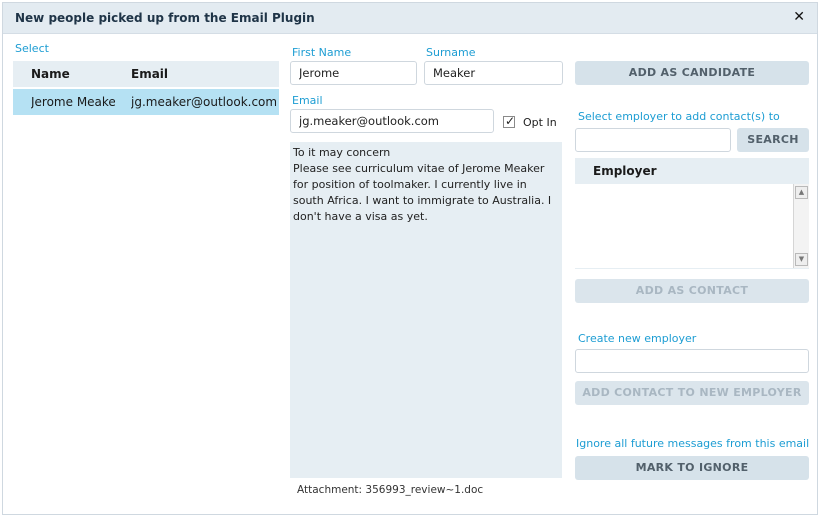 The image size is (822, 519). I want to click on table-row: Jerome Meaker jg.meaker@outlook.com, so click(146, 102).